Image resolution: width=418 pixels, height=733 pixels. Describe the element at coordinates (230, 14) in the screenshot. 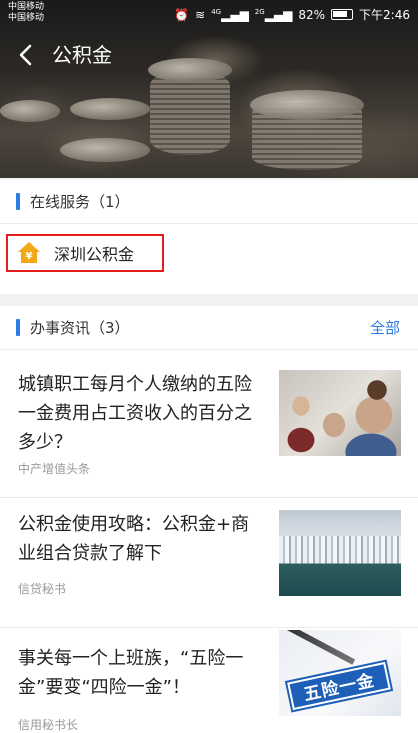

I see `signal-1-icon: 4G▂▄▆` at that location.